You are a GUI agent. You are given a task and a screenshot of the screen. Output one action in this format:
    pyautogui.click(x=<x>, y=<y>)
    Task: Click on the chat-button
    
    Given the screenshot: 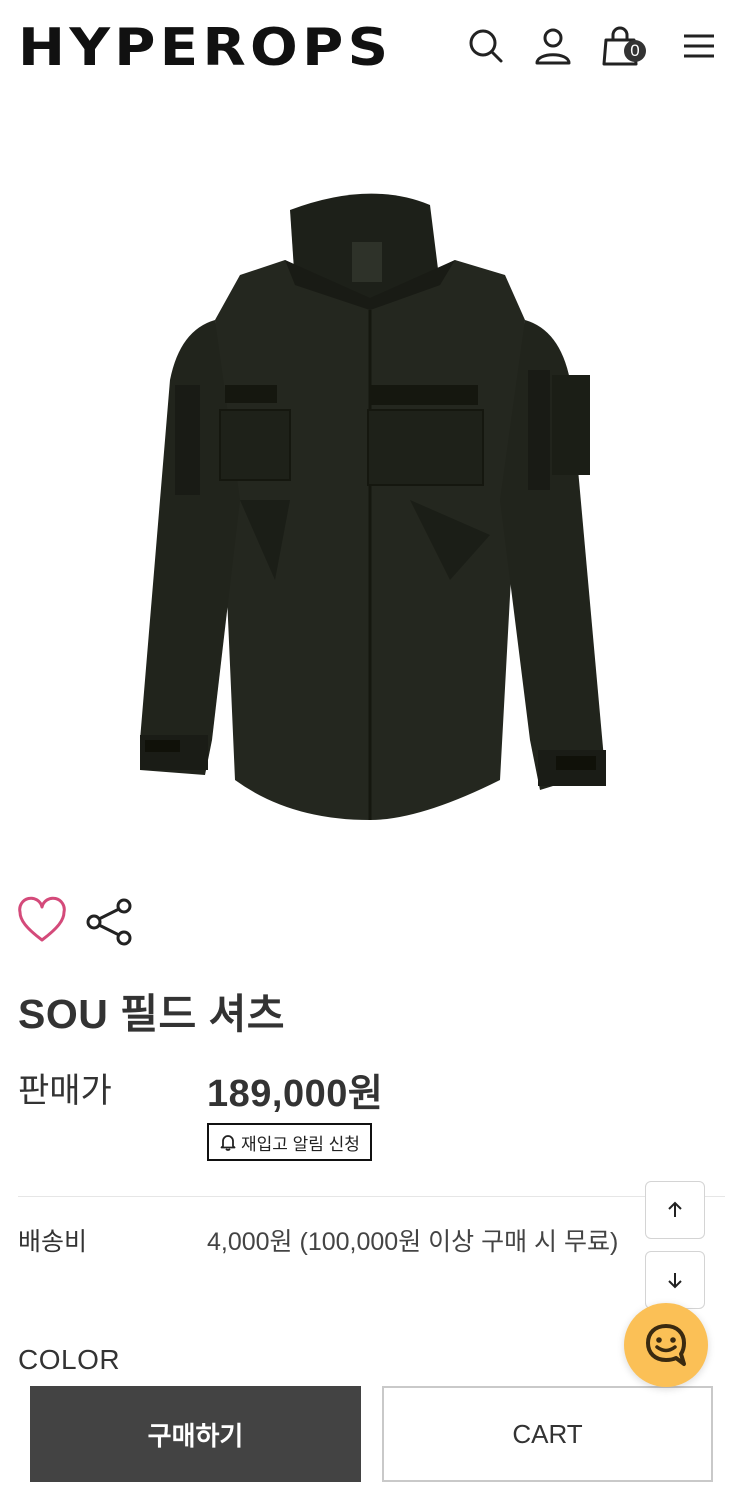 What is the action you would take?
    pyautogui.click(x=666, y=1345)
    